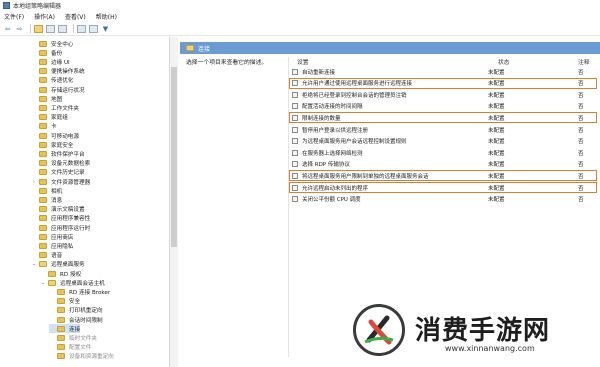  What do you see at coordinates (58, 153) in the screenshot?
I see `tree-item: 软件保护平台` at bounding box center [58, 153].